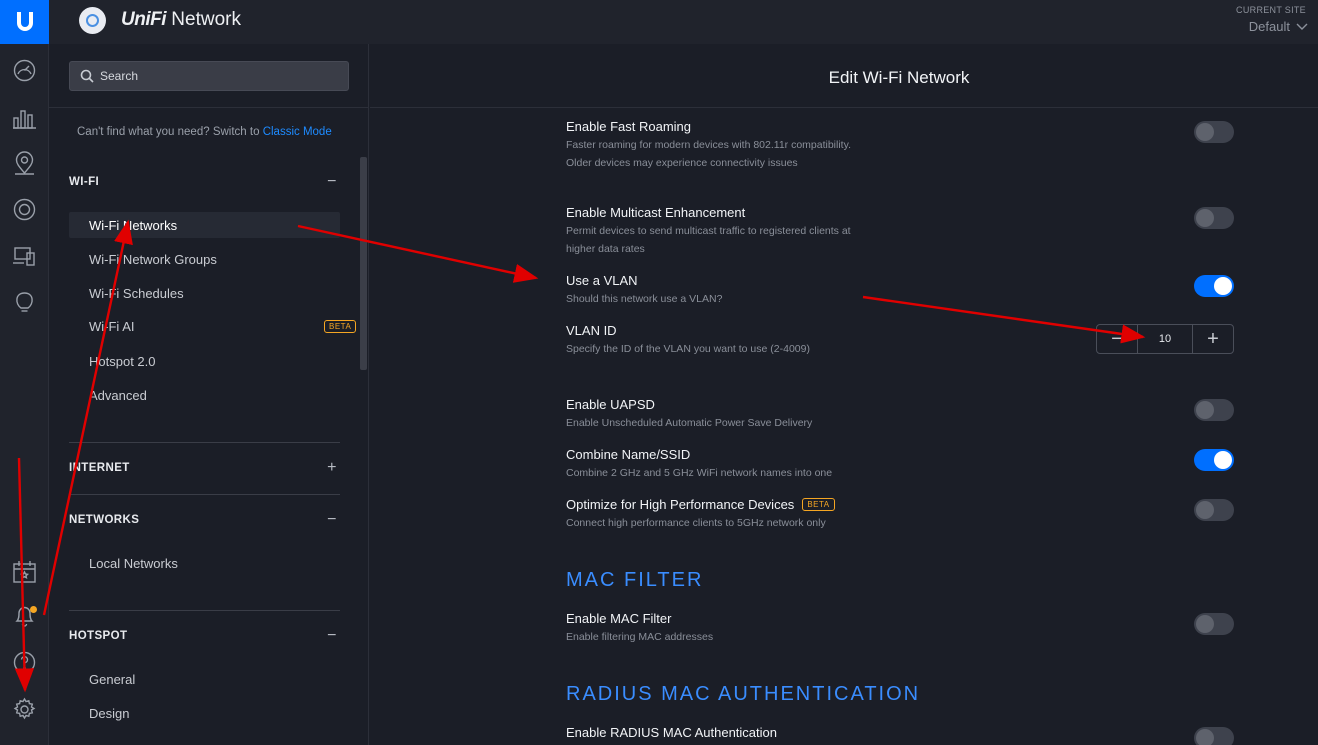  I want to click on uapsd-toggle, so click(1214, 410).